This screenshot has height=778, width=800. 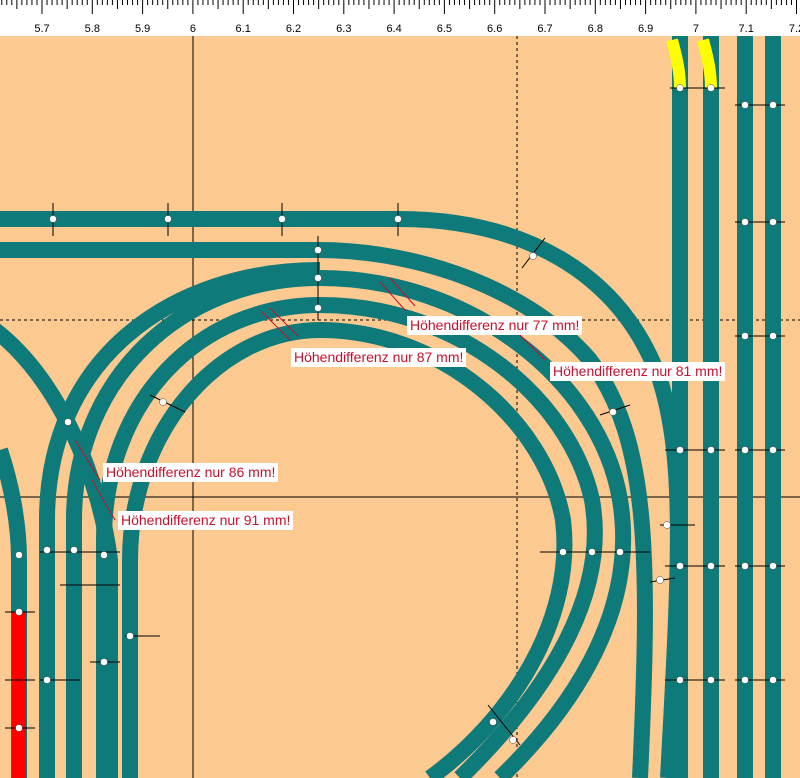 What do you see at coordinates (41, 29) in the screenshot?
I see `ruler-tick-label: 5.7` at bounding box center [41, 29].